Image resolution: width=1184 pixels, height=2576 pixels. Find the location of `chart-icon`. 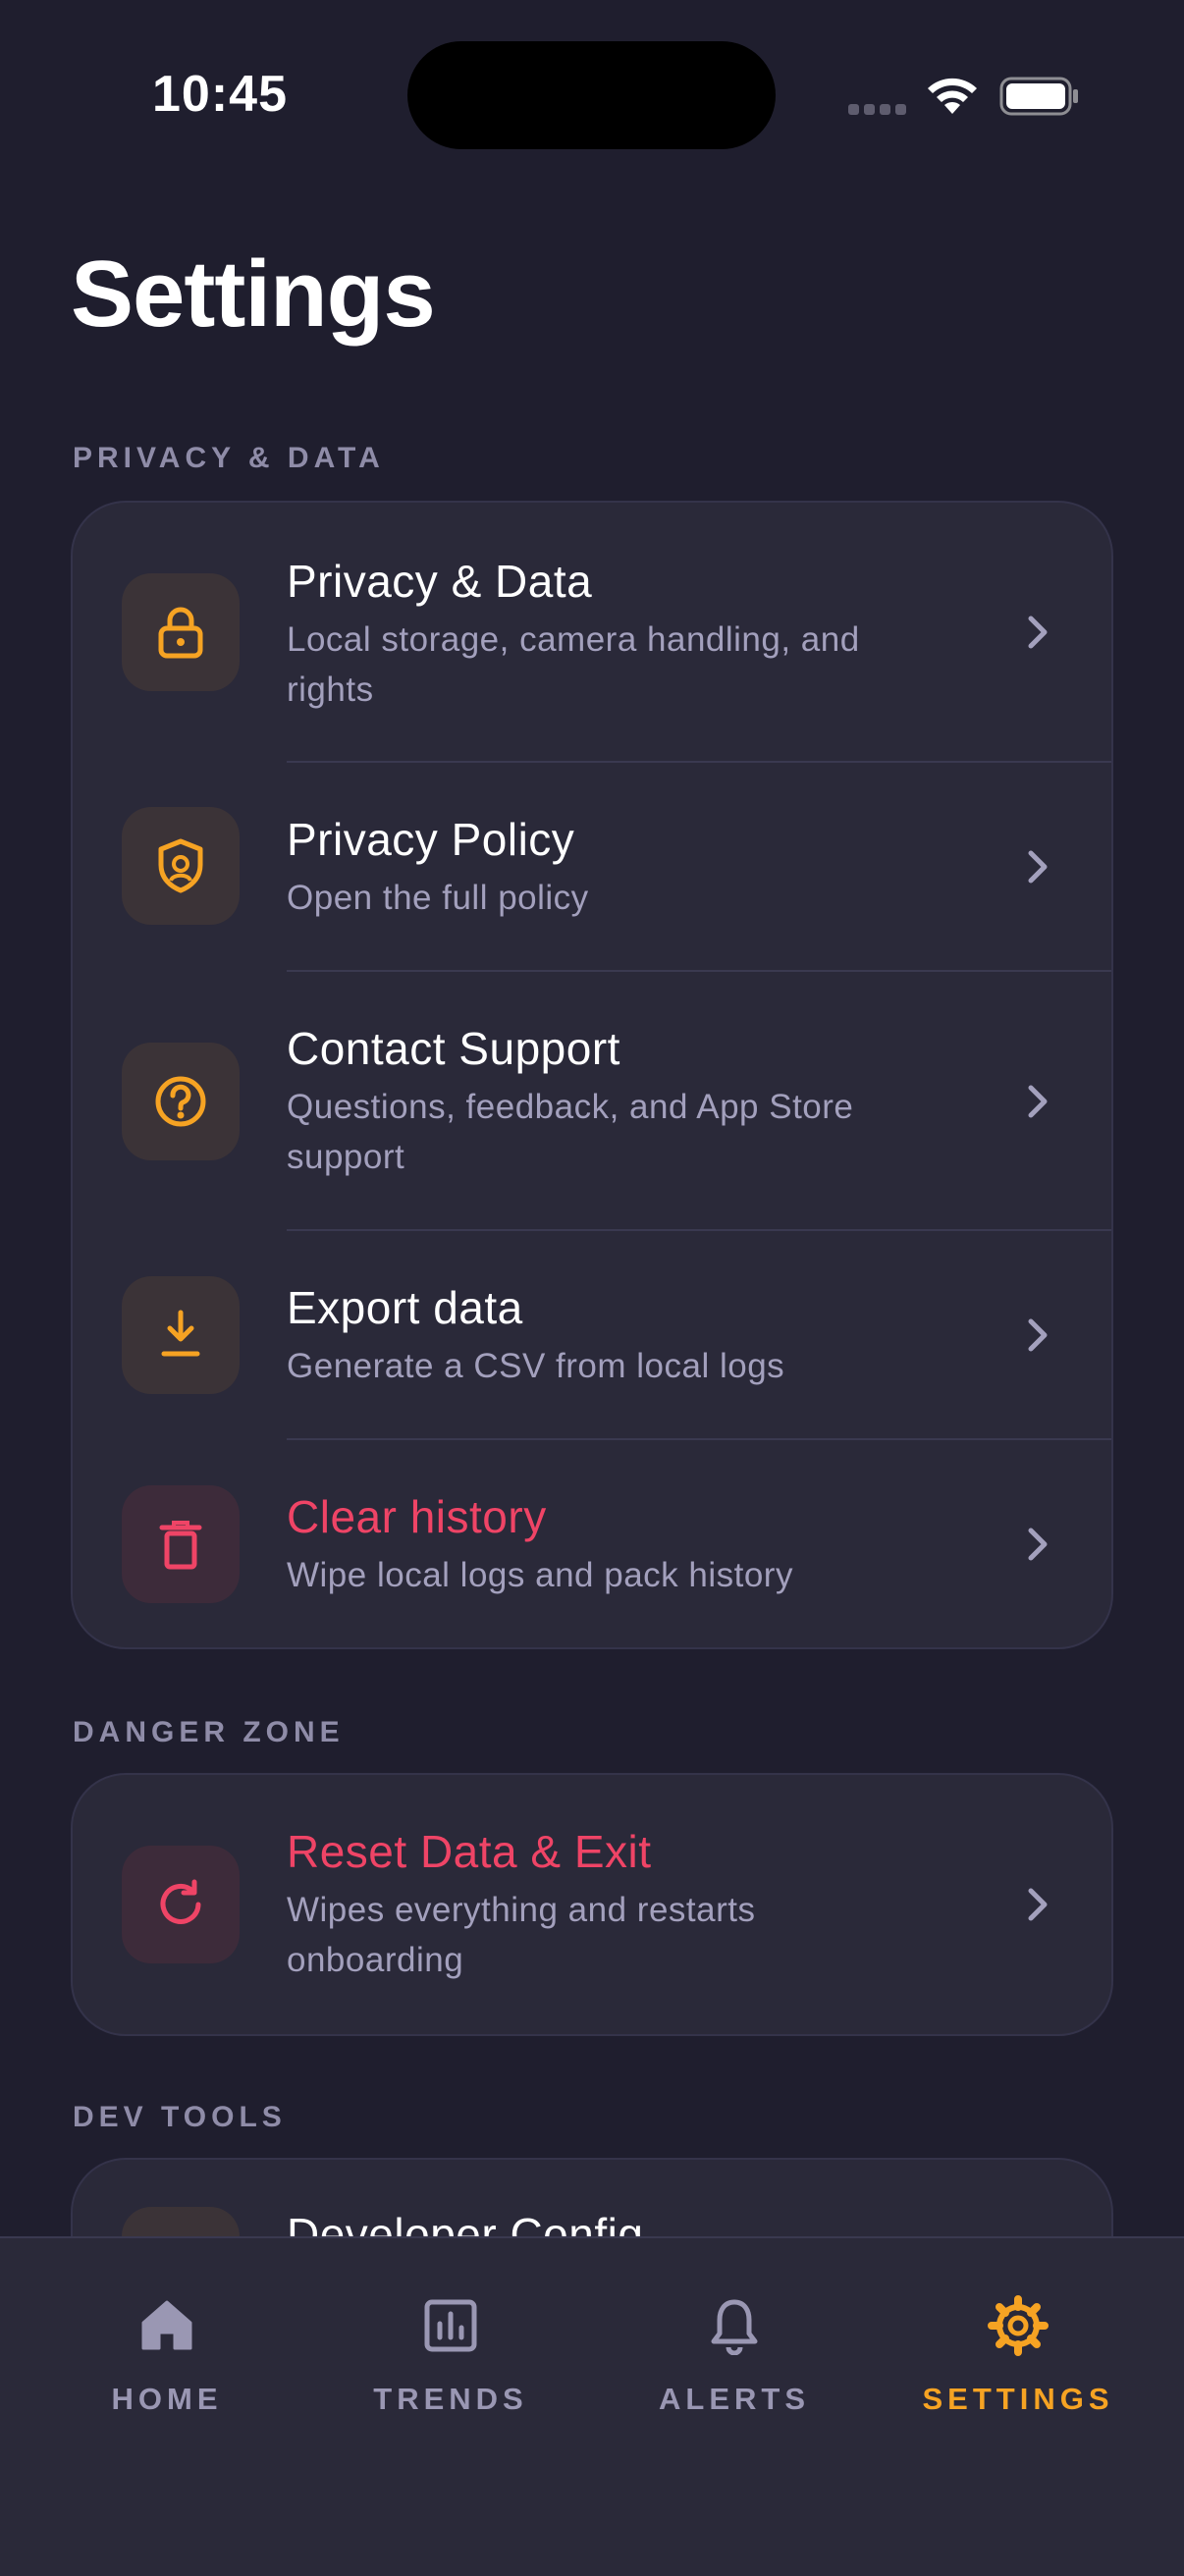

chart-icon is located at coordinates (450, 2325).